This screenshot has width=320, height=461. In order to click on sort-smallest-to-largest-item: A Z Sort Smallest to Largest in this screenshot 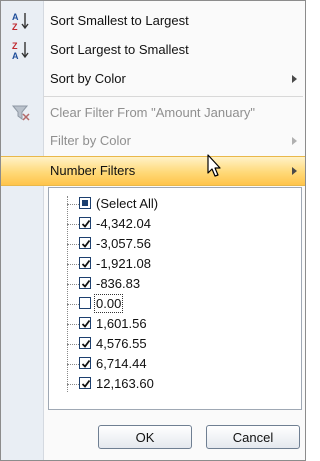, I will do `click(153, 21)`.